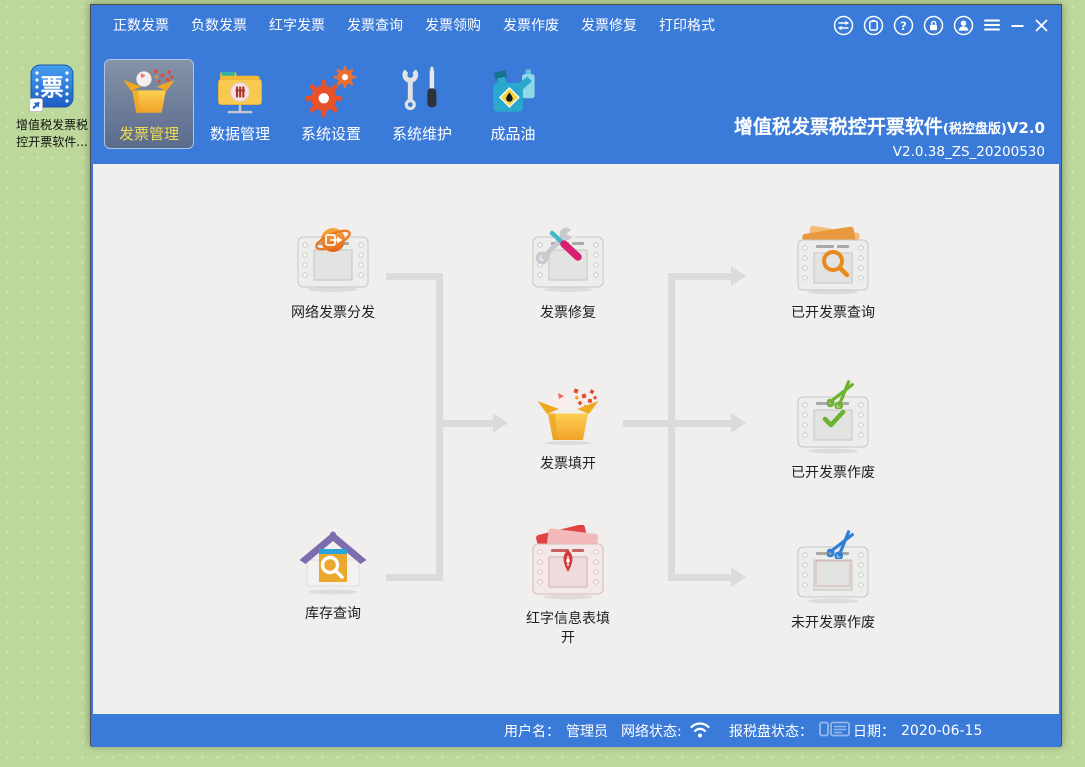 The height and width of the screenshot is (767, 1085). I want to click on toolbar-item-system-maintenance: 系统维护, so click(422, 104).